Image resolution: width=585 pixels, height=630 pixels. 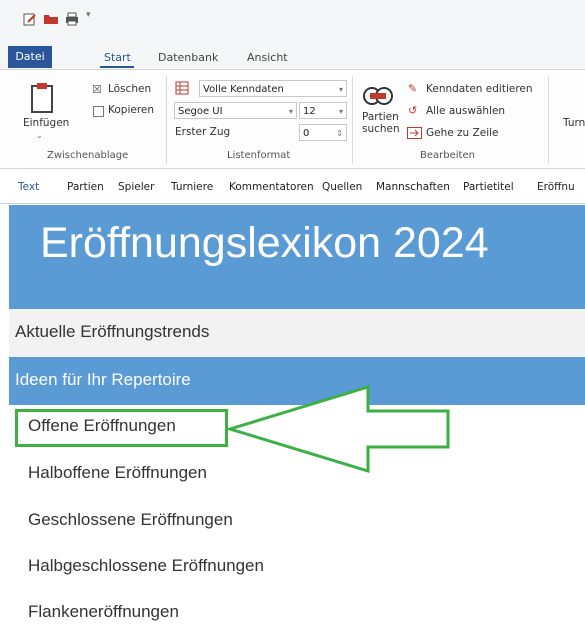 I want to click on search-games-icon, so click(x=378, y=96).